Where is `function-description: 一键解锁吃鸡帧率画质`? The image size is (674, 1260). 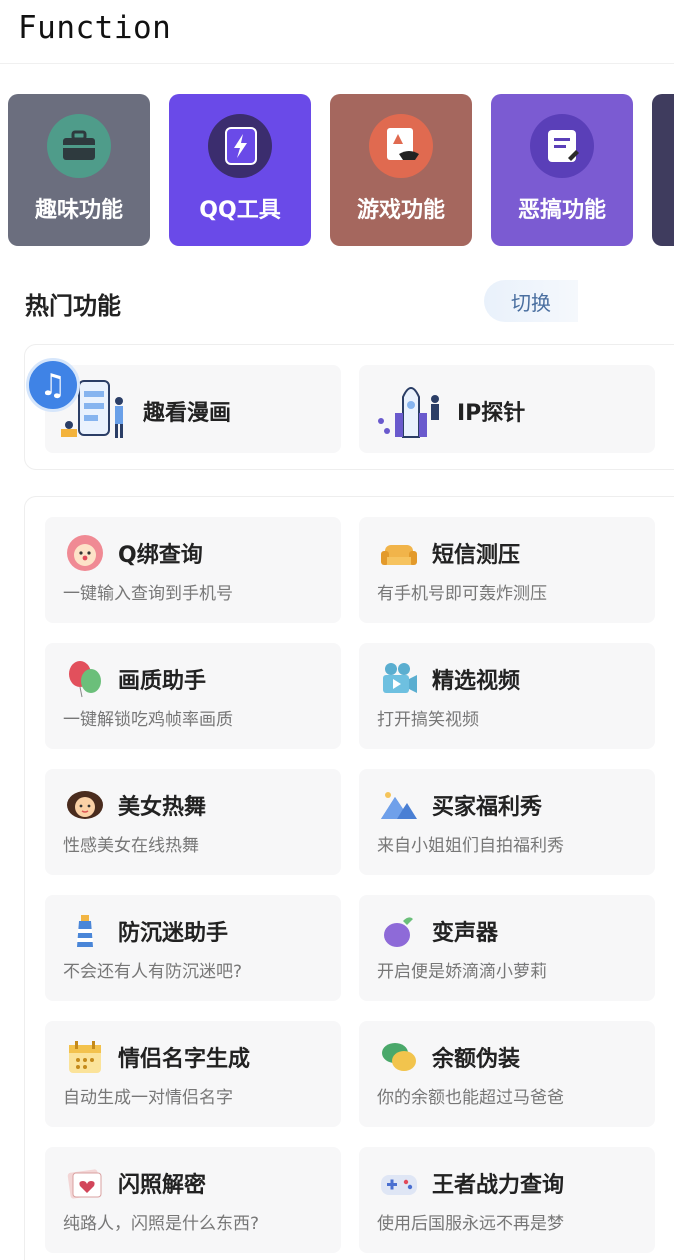
function-description: 一键解锁吃鸡帧率画质 is located at coordinates (148, 720).